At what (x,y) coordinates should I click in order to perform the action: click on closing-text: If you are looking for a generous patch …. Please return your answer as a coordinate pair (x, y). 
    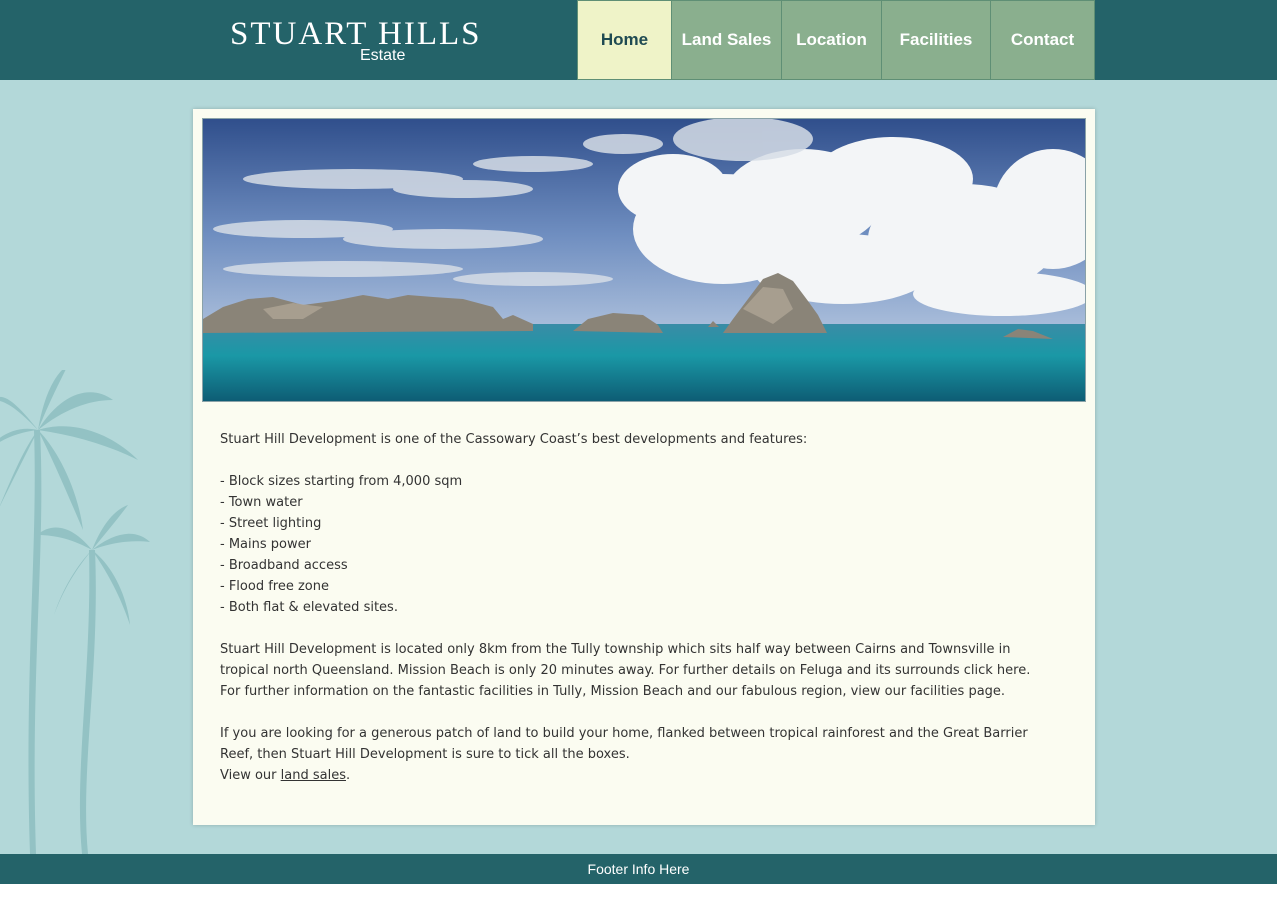
    Looking at the image, I should click on (624, 733).